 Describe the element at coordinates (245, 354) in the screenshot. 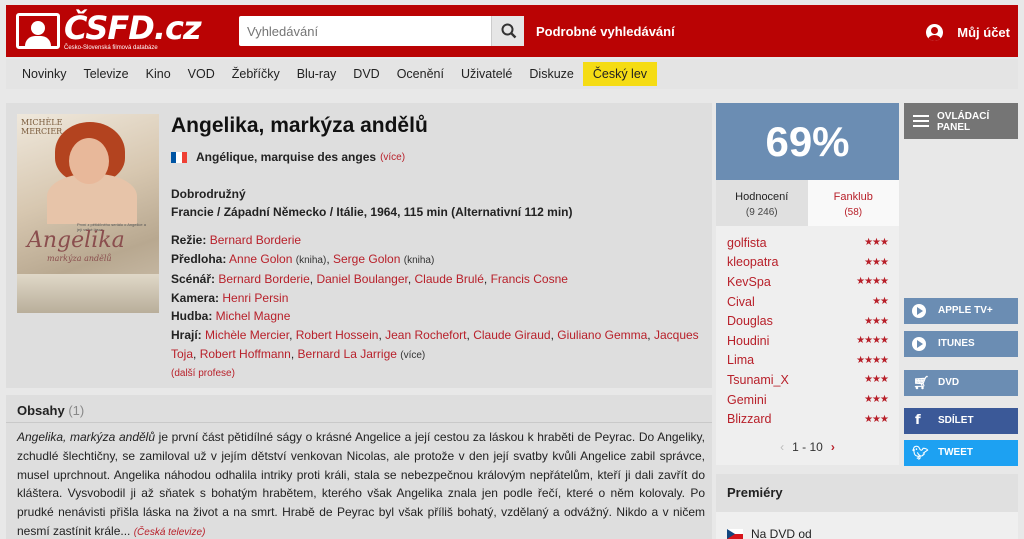

I see `cast-link: Robert Hoffmann` at that location.